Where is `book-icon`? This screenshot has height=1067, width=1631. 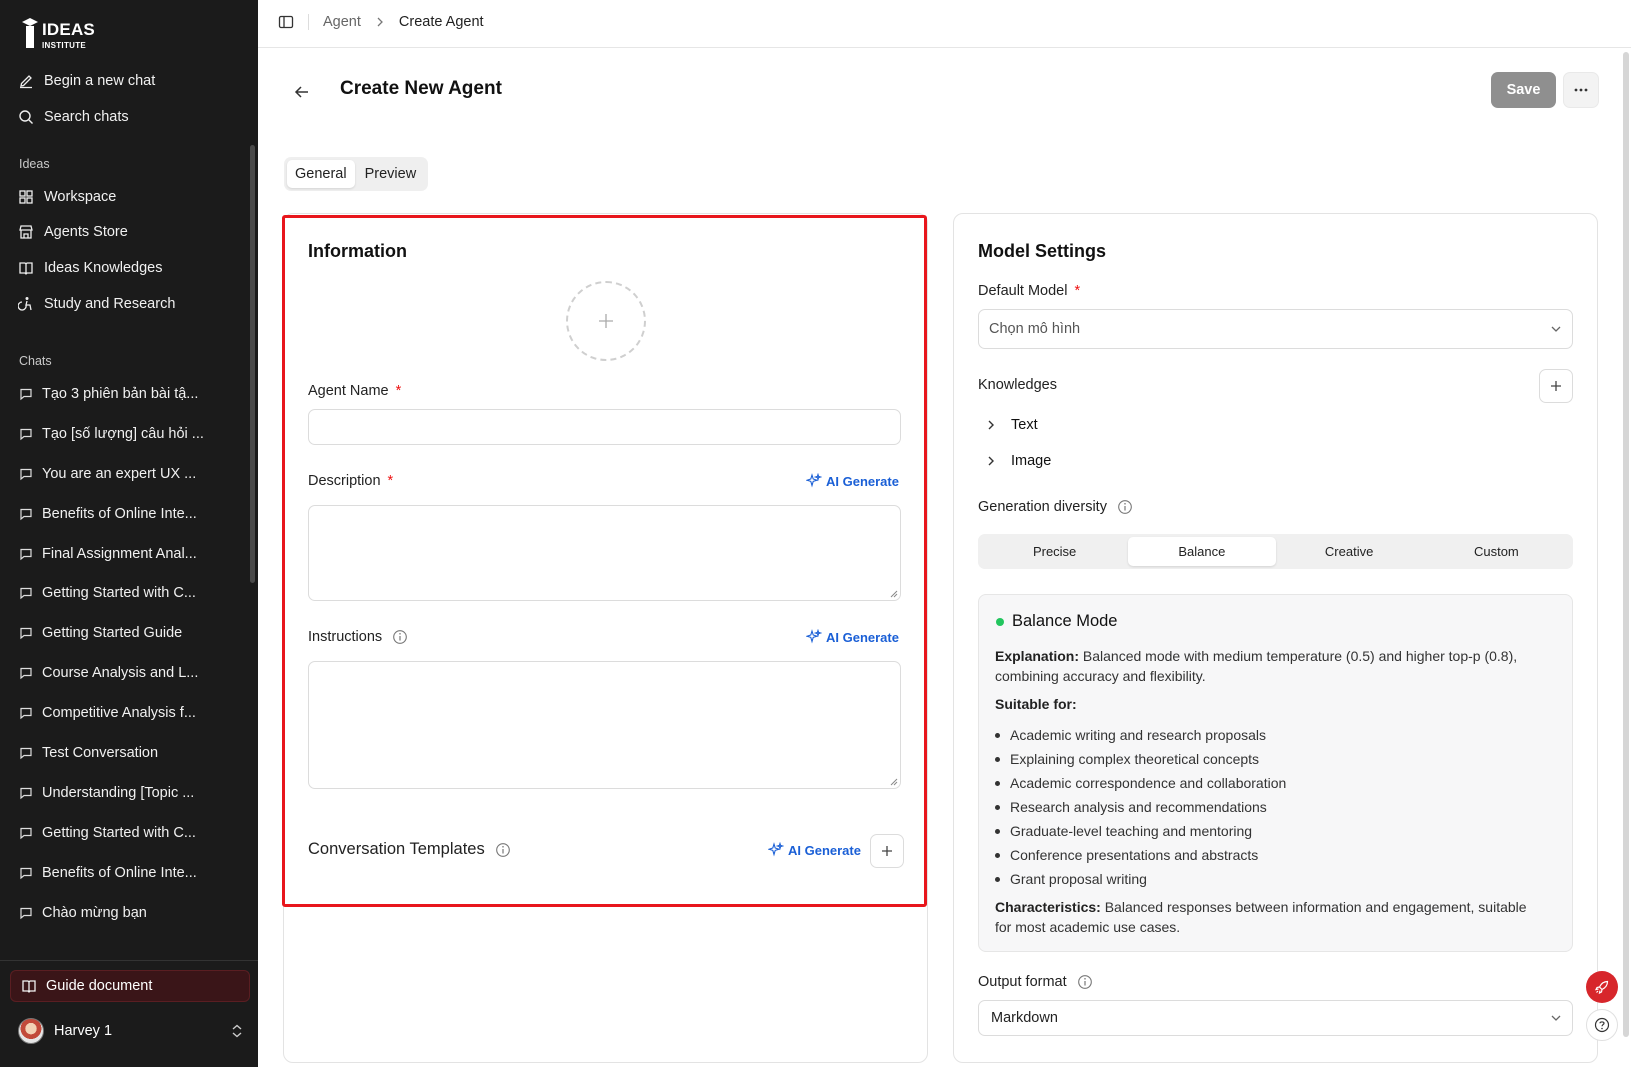
book-icon is located at coordinates (26, 268).